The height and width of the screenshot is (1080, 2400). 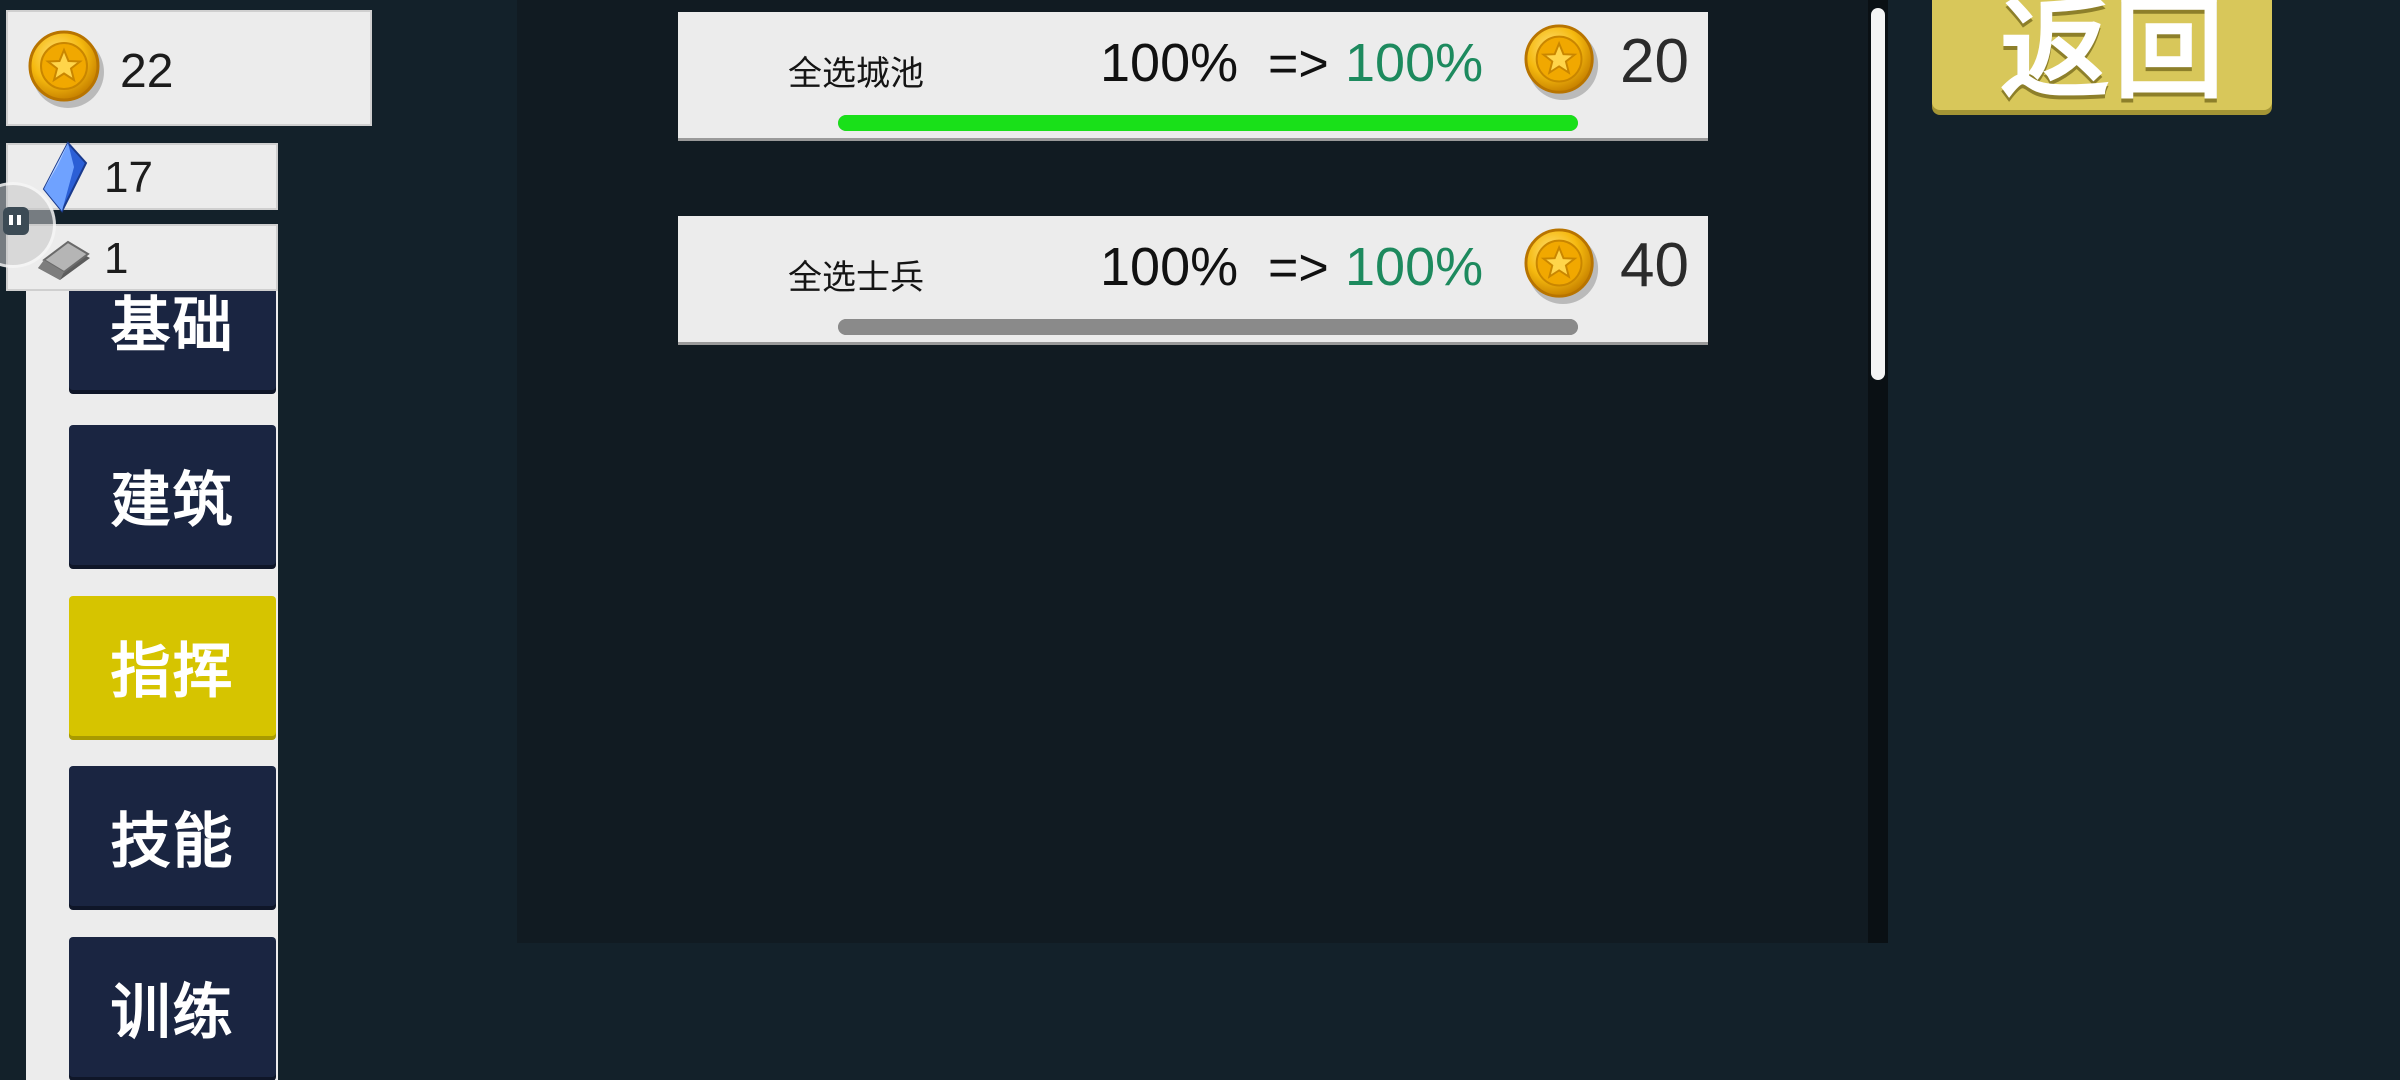 I want to click on upgrade-row-select-soldiers: 全选士兵 100% => 100% 40, so click(x=1193, y=279).